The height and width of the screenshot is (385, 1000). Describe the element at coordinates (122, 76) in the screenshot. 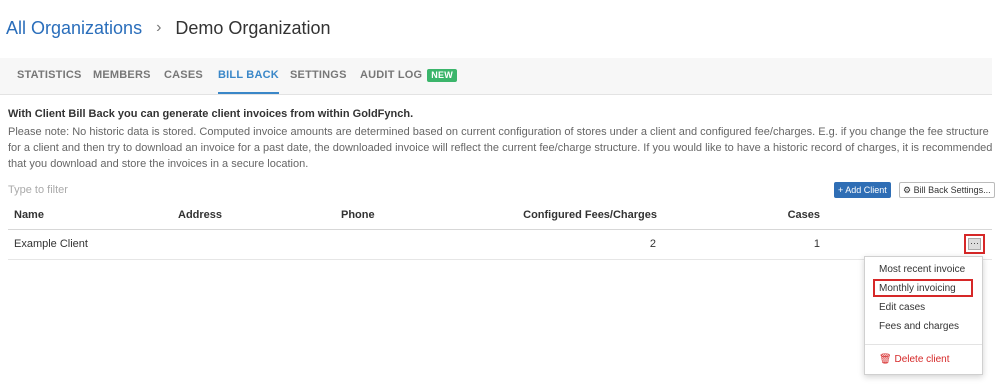

I see `tab-members: MEMBERS` at that location.